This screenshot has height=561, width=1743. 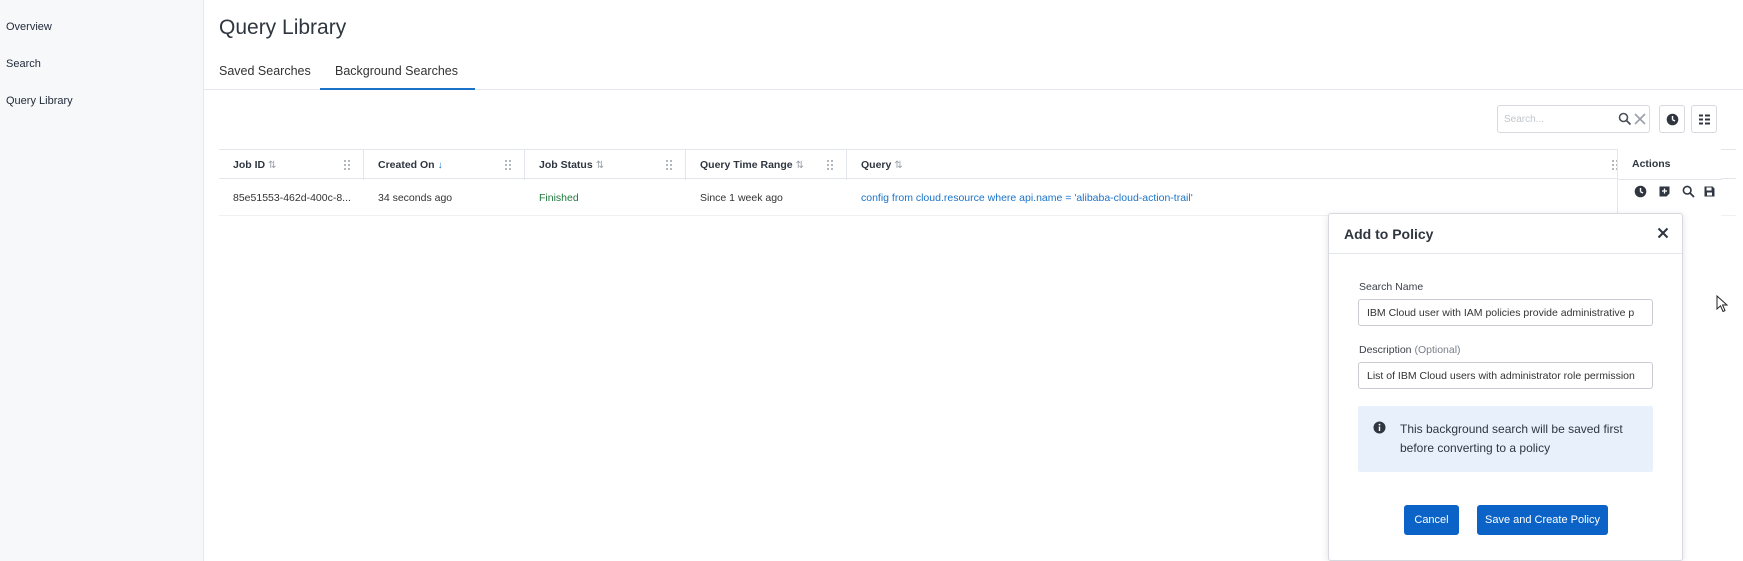 What do you see at coordinates (741, 198) in the screenshot?
I see `cell-time-range: Since 1 week ago` at bounding box center [741, 198].